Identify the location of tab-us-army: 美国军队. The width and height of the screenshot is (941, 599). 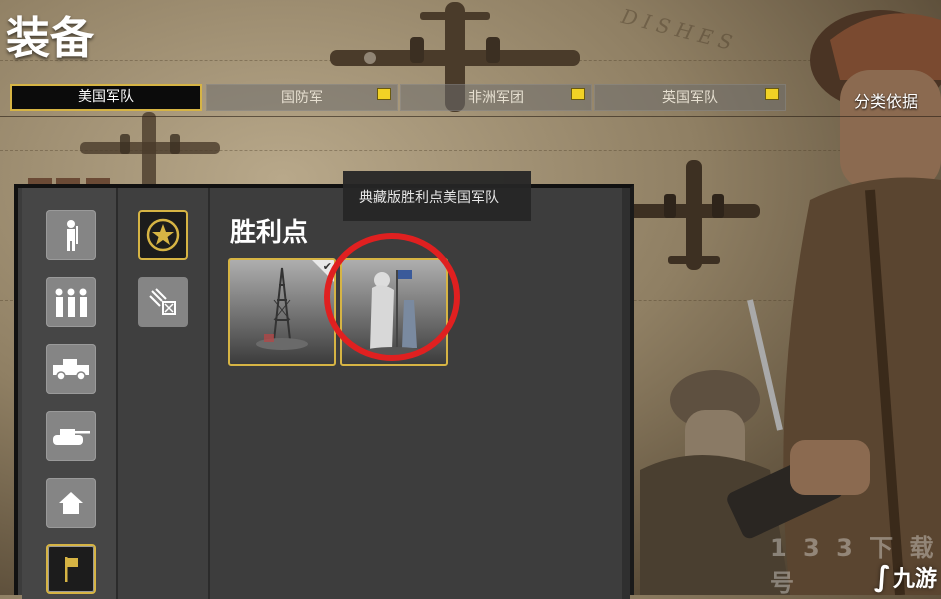
(106, 97).